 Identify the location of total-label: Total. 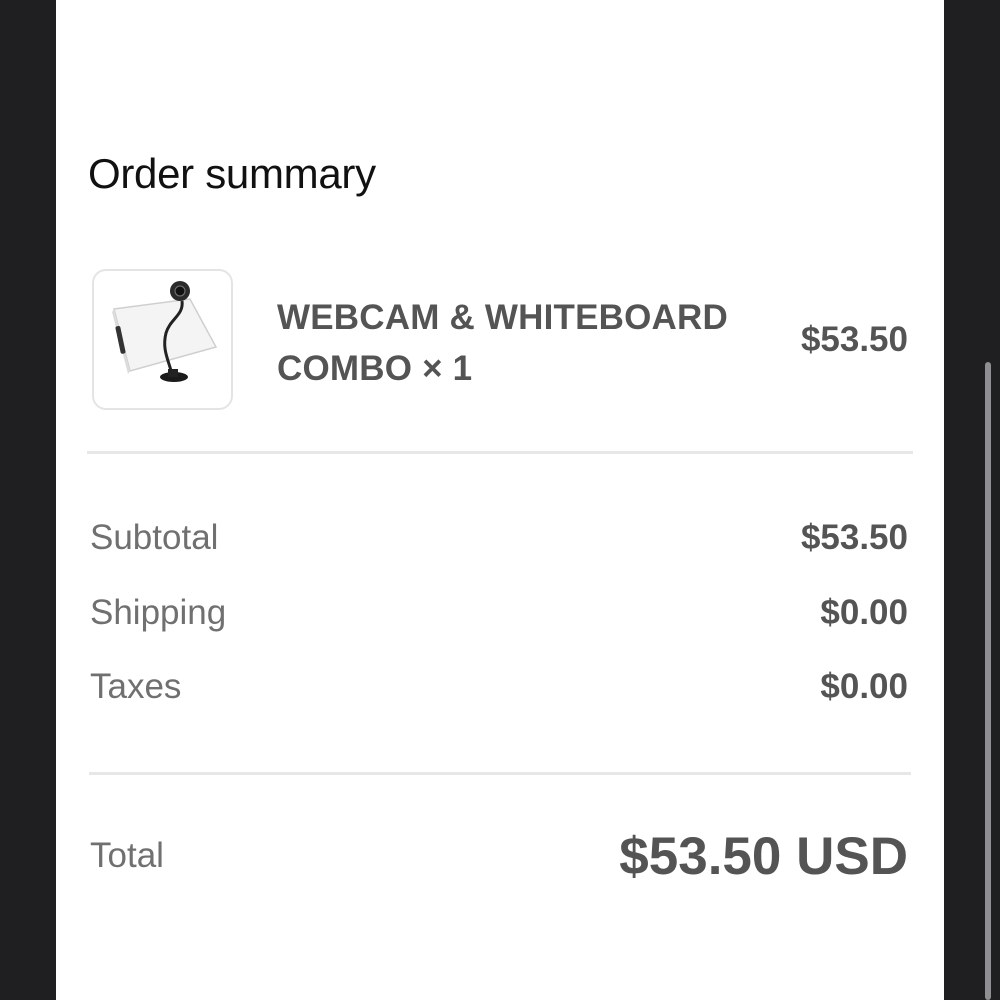
(127, 855).